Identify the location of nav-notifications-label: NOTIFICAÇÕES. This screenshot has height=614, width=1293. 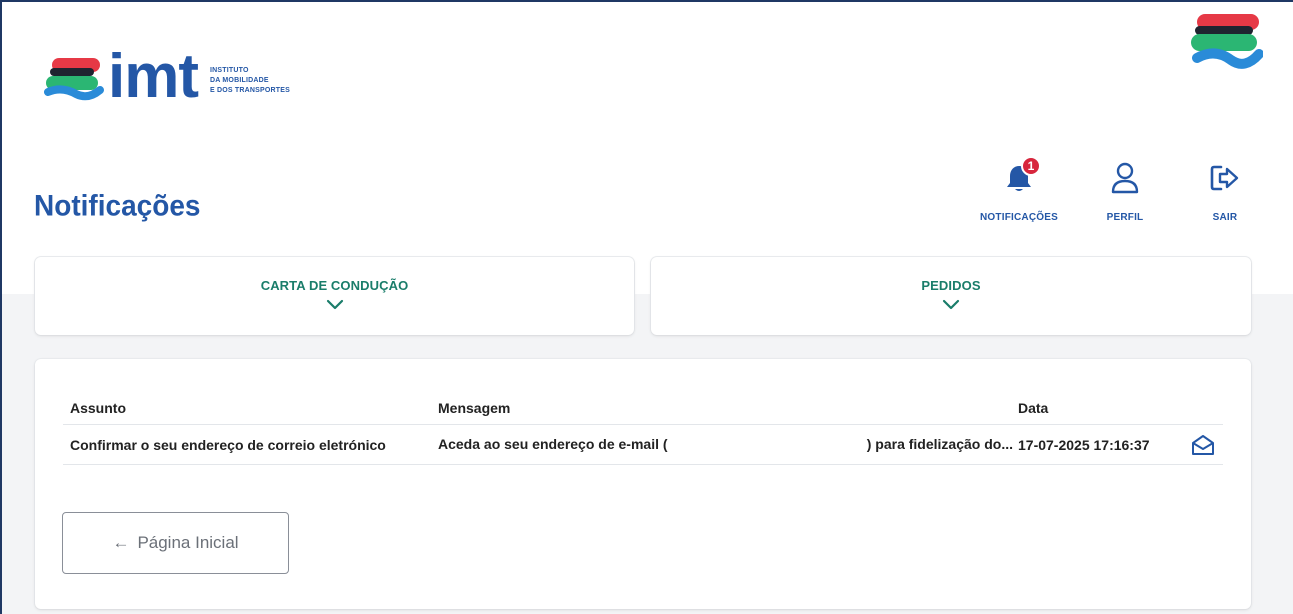
(1019, 217).